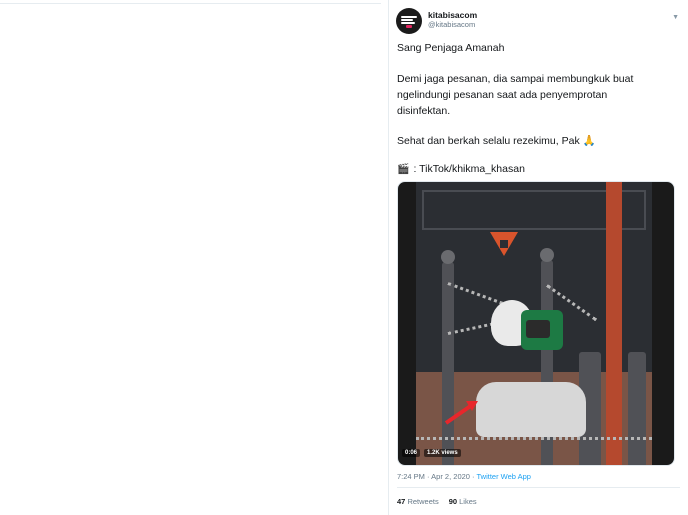 Image resolution: width=688 pixels, height=515 pixels. What do you see at coordinates (403, 169) in the screenshot?
I see `clapper-board-icon: 🎬` at bounding box center [403, 169].